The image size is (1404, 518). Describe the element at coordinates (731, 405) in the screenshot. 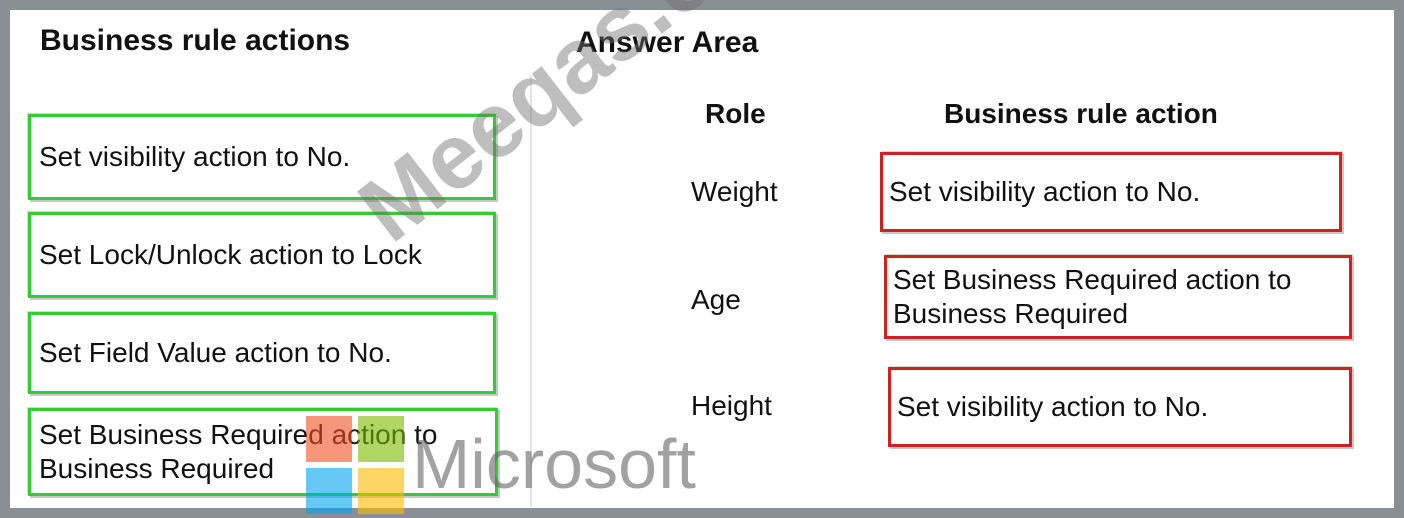

I see `role-height: Height` at that location.